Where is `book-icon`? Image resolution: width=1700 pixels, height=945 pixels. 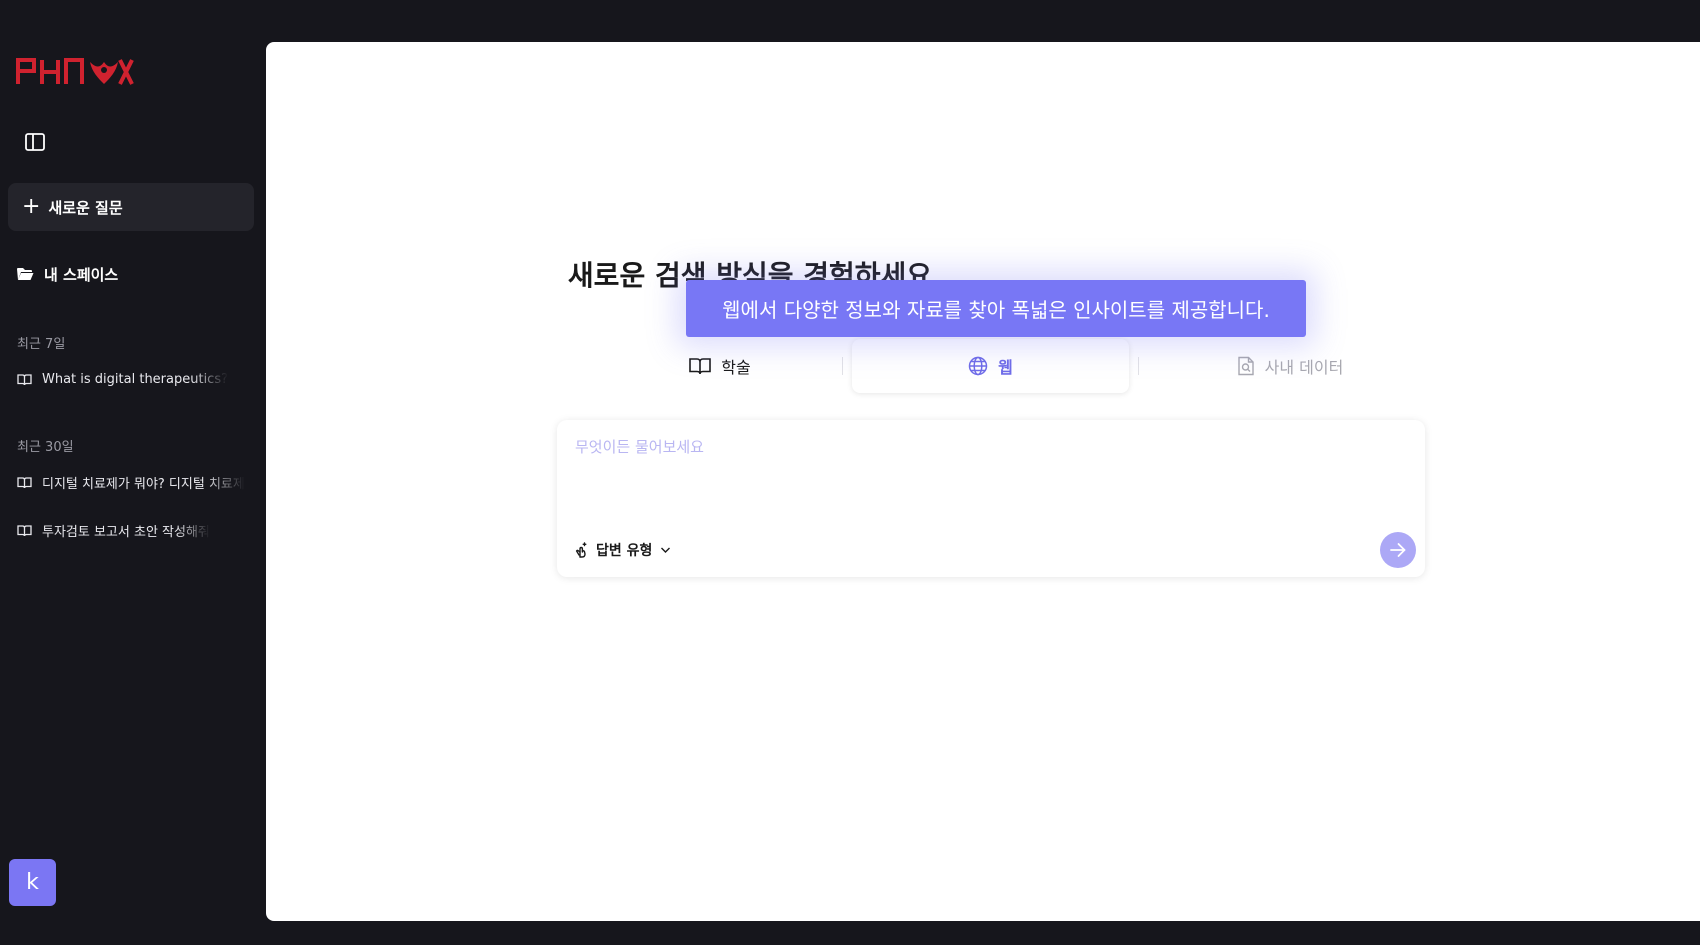 book-icon is located at coordinates (700, 366).